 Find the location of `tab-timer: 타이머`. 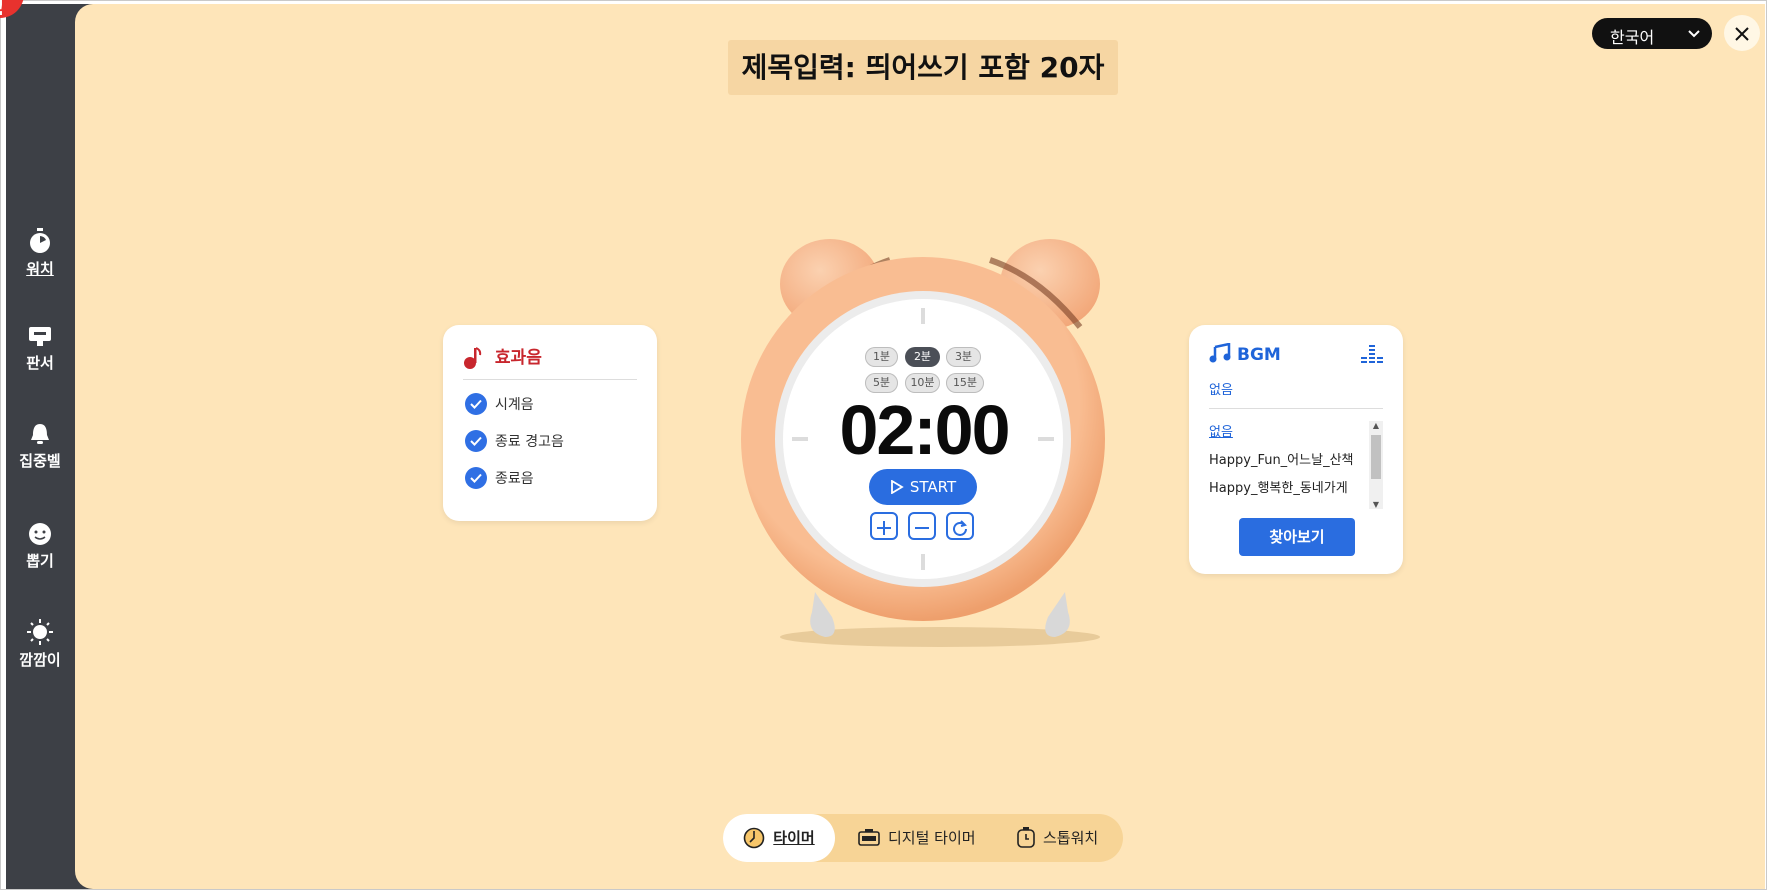

tab-timer: 타이머 is located at coordinates (779, 838).